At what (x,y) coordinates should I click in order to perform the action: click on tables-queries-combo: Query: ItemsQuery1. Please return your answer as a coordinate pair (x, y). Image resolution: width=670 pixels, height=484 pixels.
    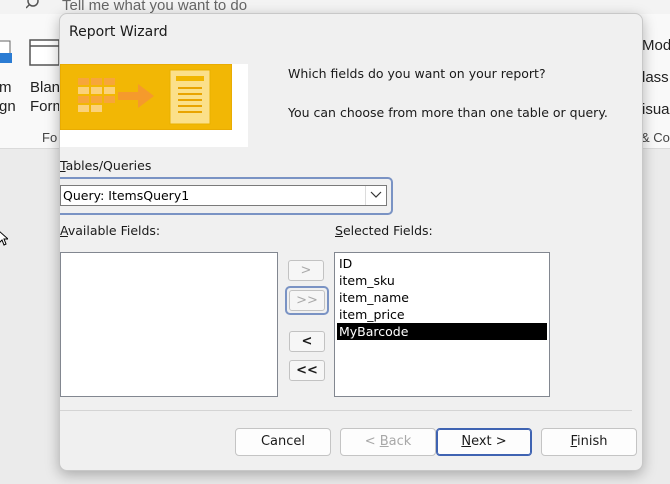
    Looking at the image, I should click on (223, 195).